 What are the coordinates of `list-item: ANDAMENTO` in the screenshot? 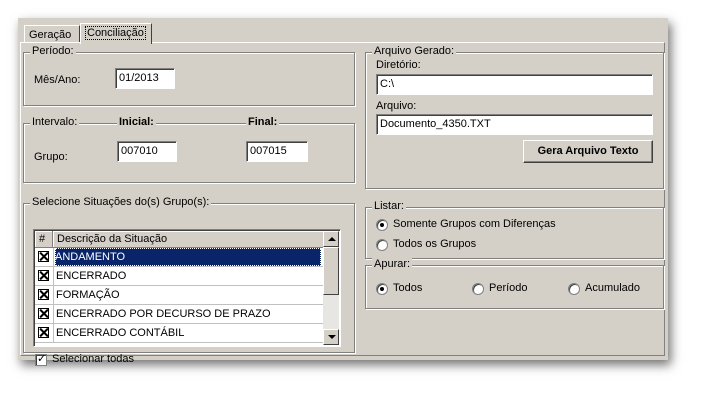 It's located at (179, 257).